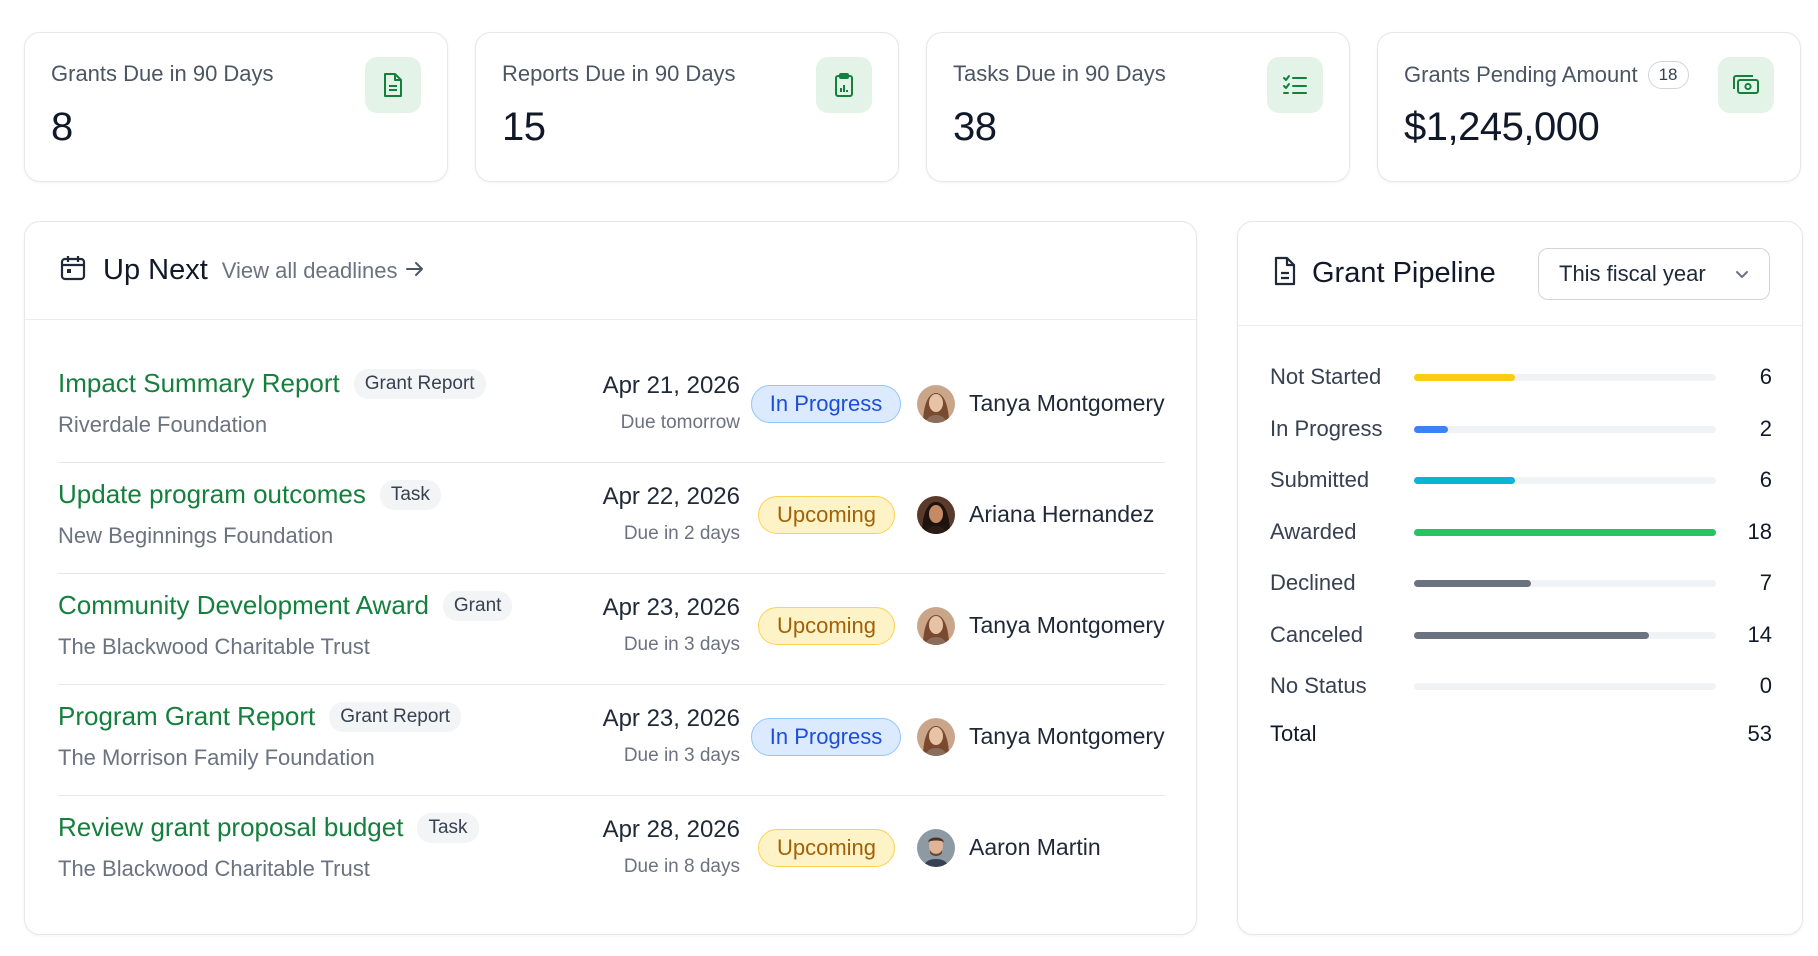 This screenshot has width=1818, height=956. I want to click on stat-label: Grants Pending Amount 18, so click(1546, 75).